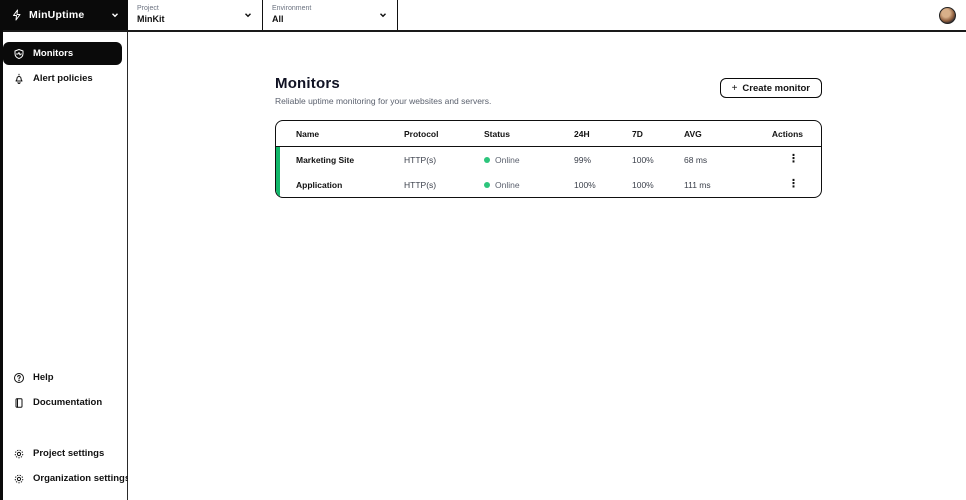 The height and width of the screenshot is (500, 966). What do you see at coordinates (292, 8) in the screenshot?
I see `environment-label: Environment` at bounding box center [292, 8].